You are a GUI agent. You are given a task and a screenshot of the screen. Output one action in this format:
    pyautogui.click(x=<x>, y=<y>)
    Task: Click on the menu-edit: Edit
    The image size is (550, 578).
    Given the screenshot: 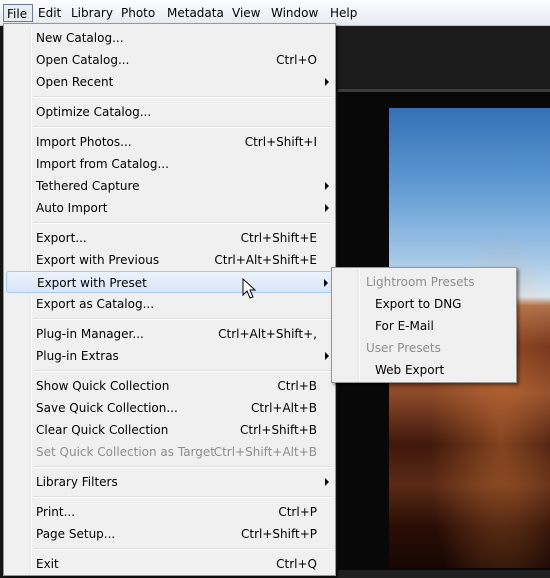 What is the action you would take?
    pyautogui.click(x=49, y=13)
    